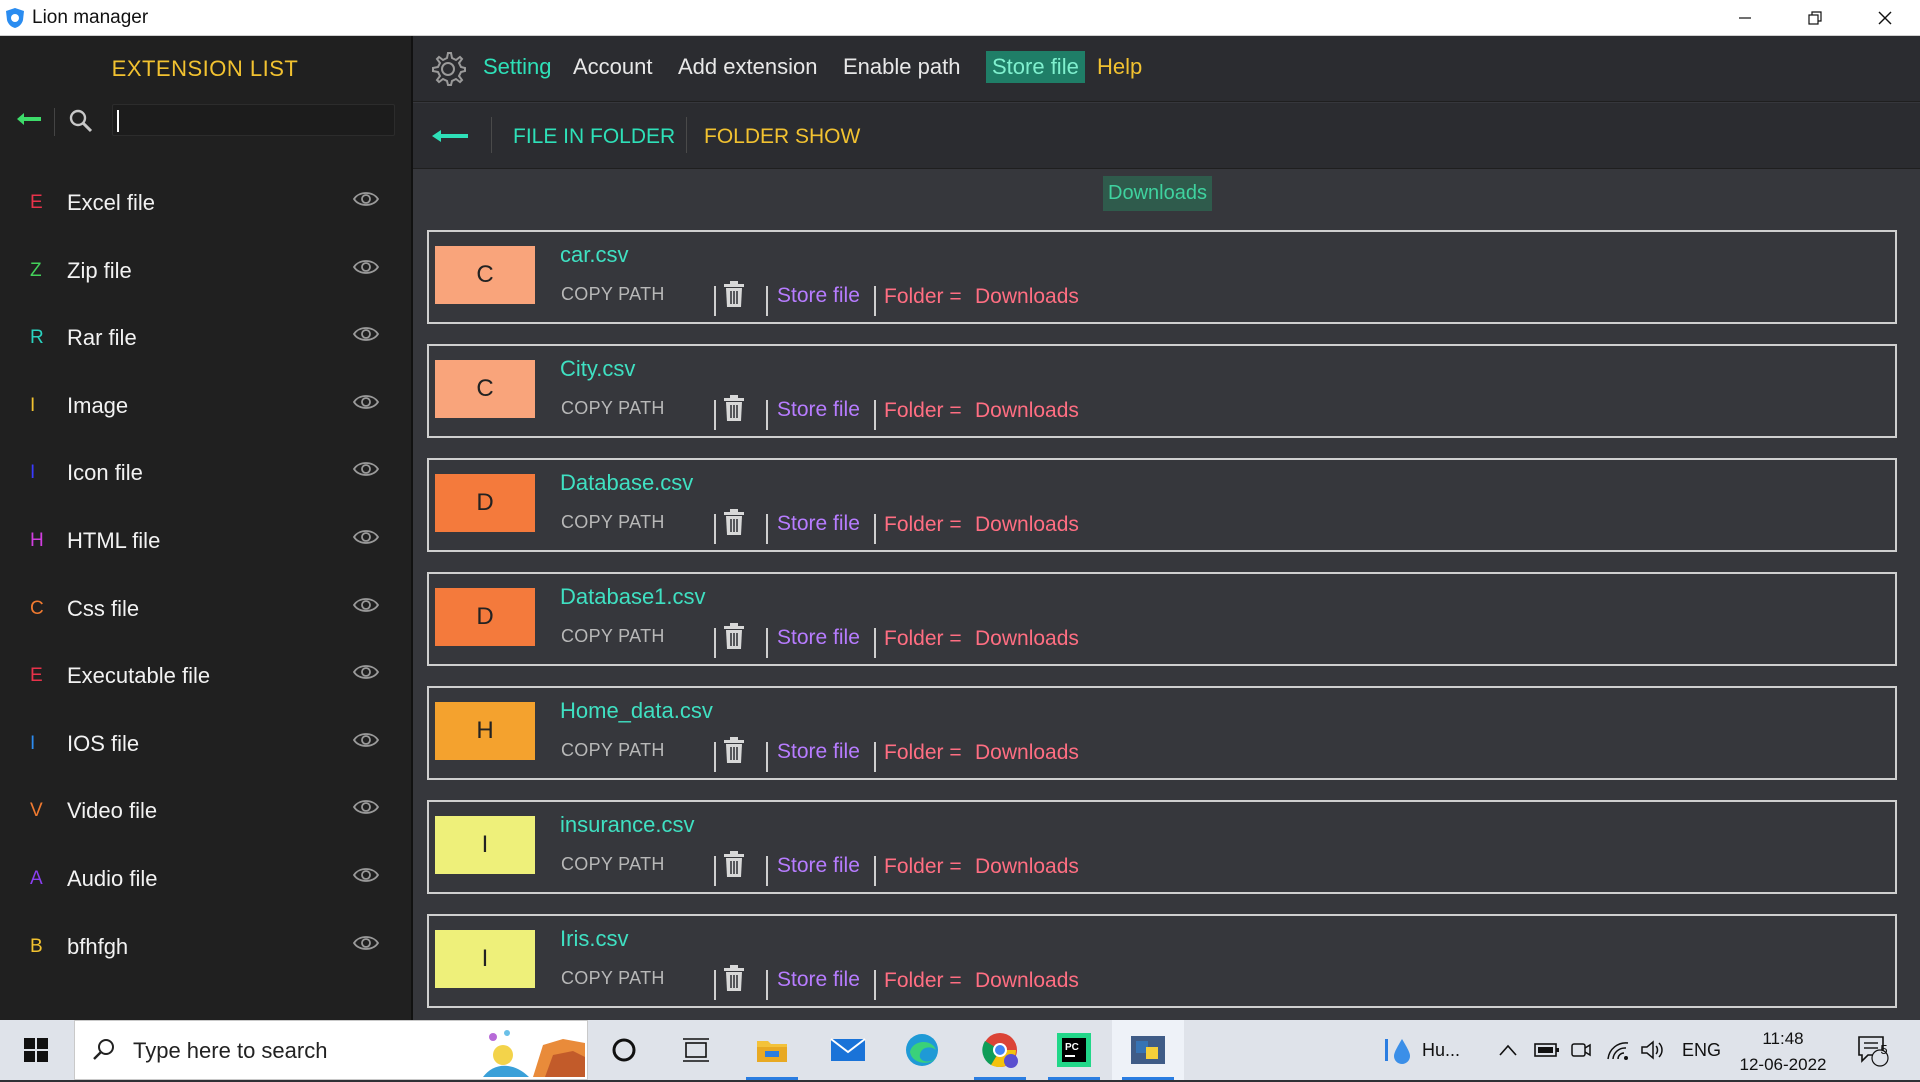 Image resolution: width=1920 pixels, height=1082 pixels. I want to click on extension-list-item: I Image, so click(205, 421).